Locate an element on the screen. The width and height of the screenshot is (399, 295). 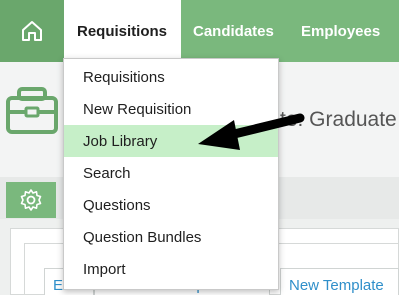
briefcase-icon is located at coordinates (32, 110).